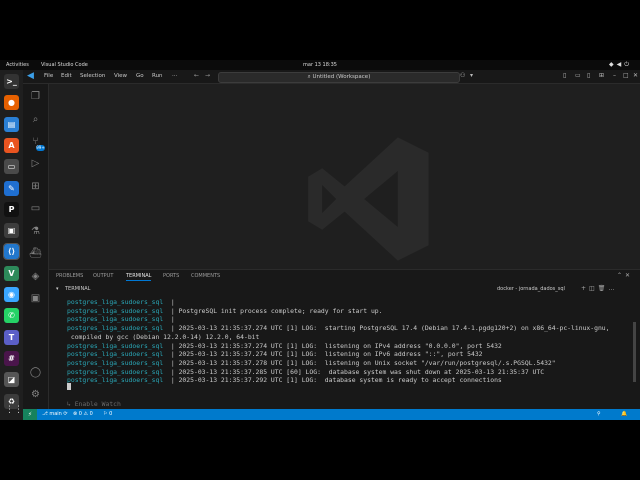 The height and width of the screenshot is (480, 640). I want to click on firefox-icon: ●, so click(11, 103).